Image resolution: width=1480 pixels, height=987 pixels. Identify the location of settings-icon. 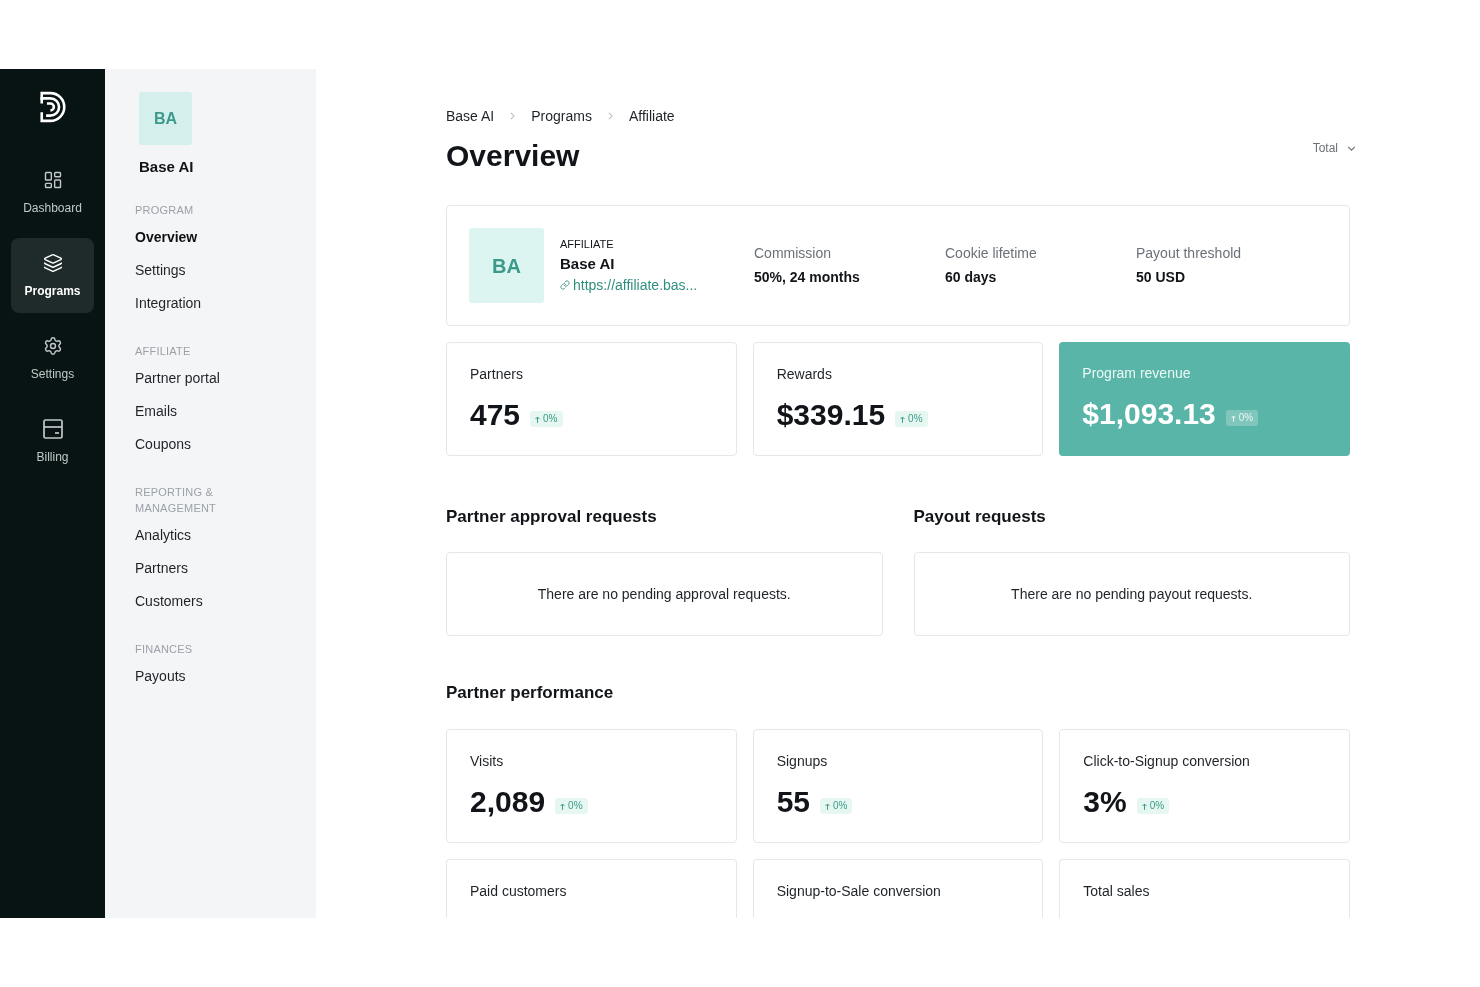
(52, 346).